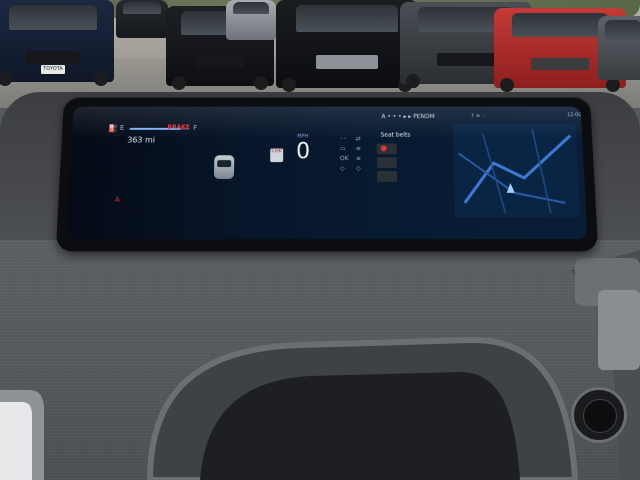 The height and width of the screenshot is (480, 640). What do you see at coordinates (251, 20) in the screenshot?
I see `parked-car-silver` at bounding box center [251, 20].